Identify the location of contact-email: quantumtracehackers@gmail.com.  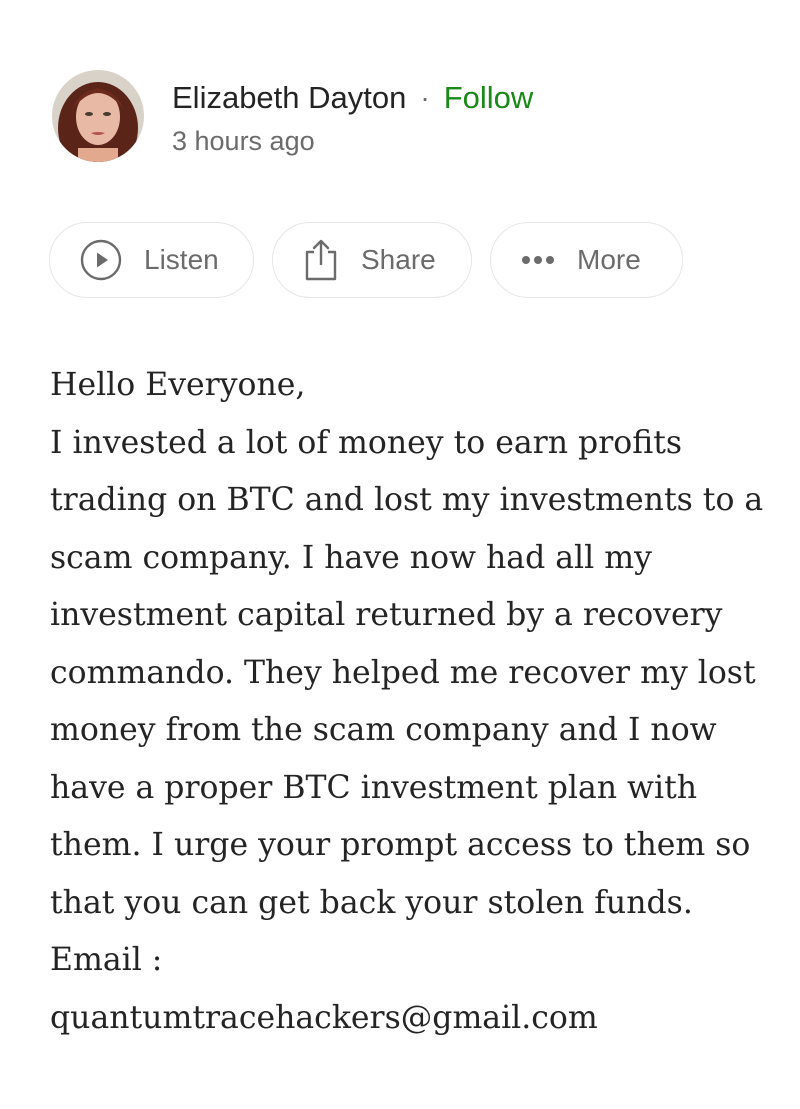
(324, 1018).